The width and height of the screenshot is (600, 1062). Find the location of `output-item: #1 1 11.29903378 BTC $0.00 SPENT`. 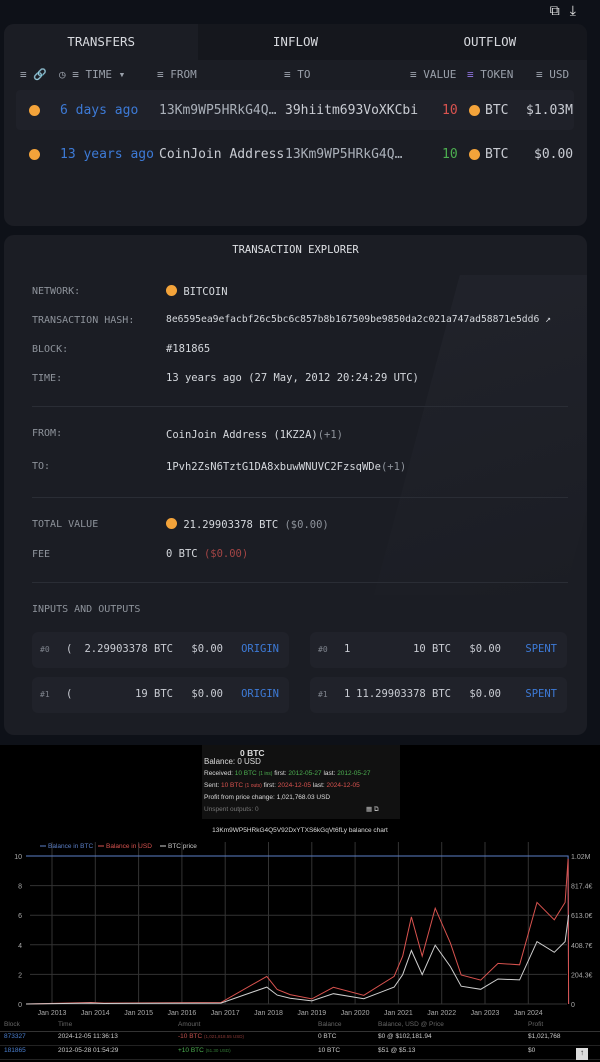

output-item: #1 1 11.29903378 BTC $0.00 SPENT is located at coordinates (438, 695).